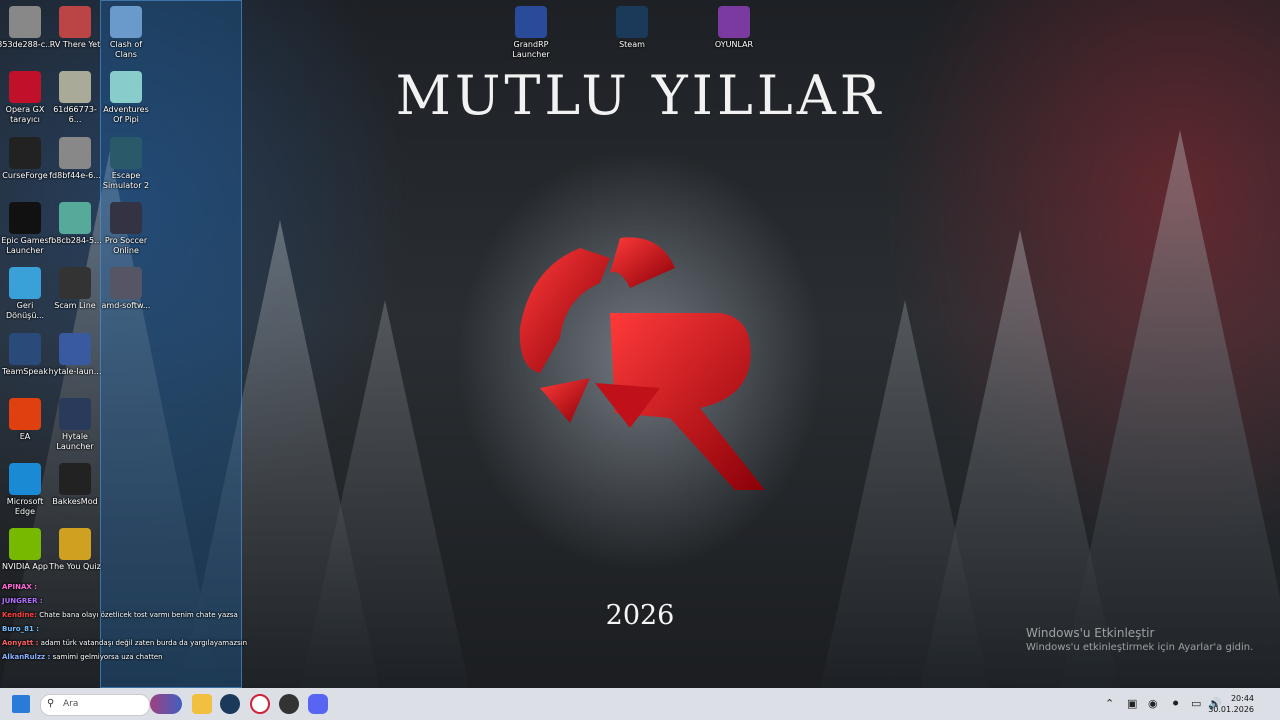 The height and width of the screenshot is (720, 1280). I want to click on desktop-shortcut: Clash of Clans, so click(126, 31).